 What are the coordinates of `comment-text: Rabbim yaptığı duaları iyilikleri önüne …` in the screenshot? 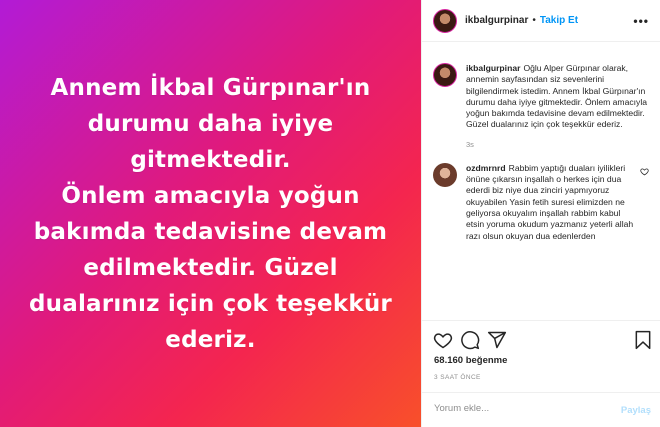 It's located at (550, 201).